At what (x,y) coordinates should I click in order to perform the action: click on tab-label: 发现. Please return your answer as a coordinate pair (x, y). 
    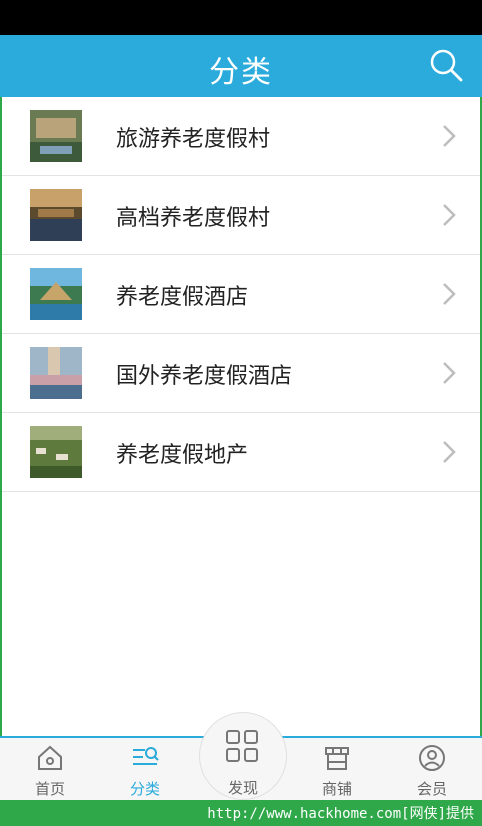
    Looking at the image, I should click on (242, 788).